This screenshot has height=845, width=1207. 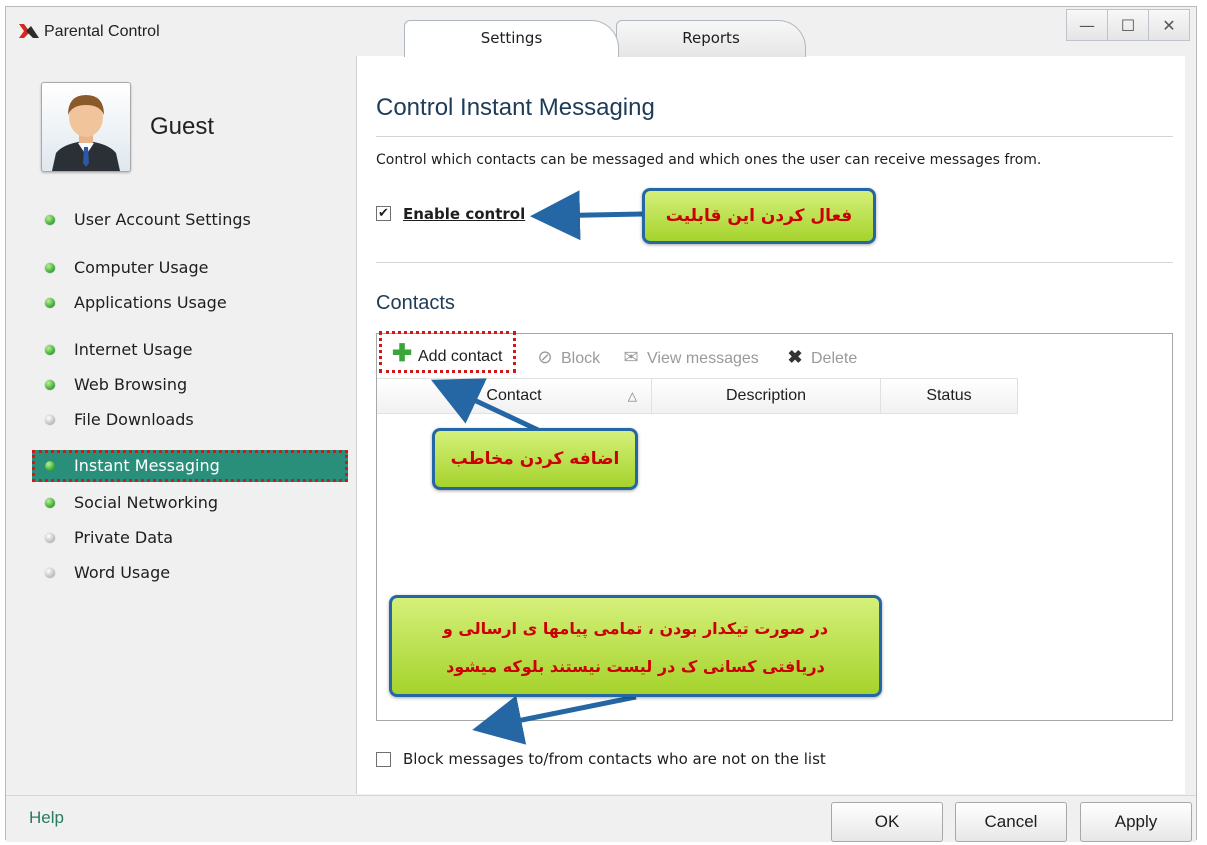 What do you see at coordinates (86, 133) in the screenshot?
I see `user-avatar-icon` at bounding box center [86, 133].